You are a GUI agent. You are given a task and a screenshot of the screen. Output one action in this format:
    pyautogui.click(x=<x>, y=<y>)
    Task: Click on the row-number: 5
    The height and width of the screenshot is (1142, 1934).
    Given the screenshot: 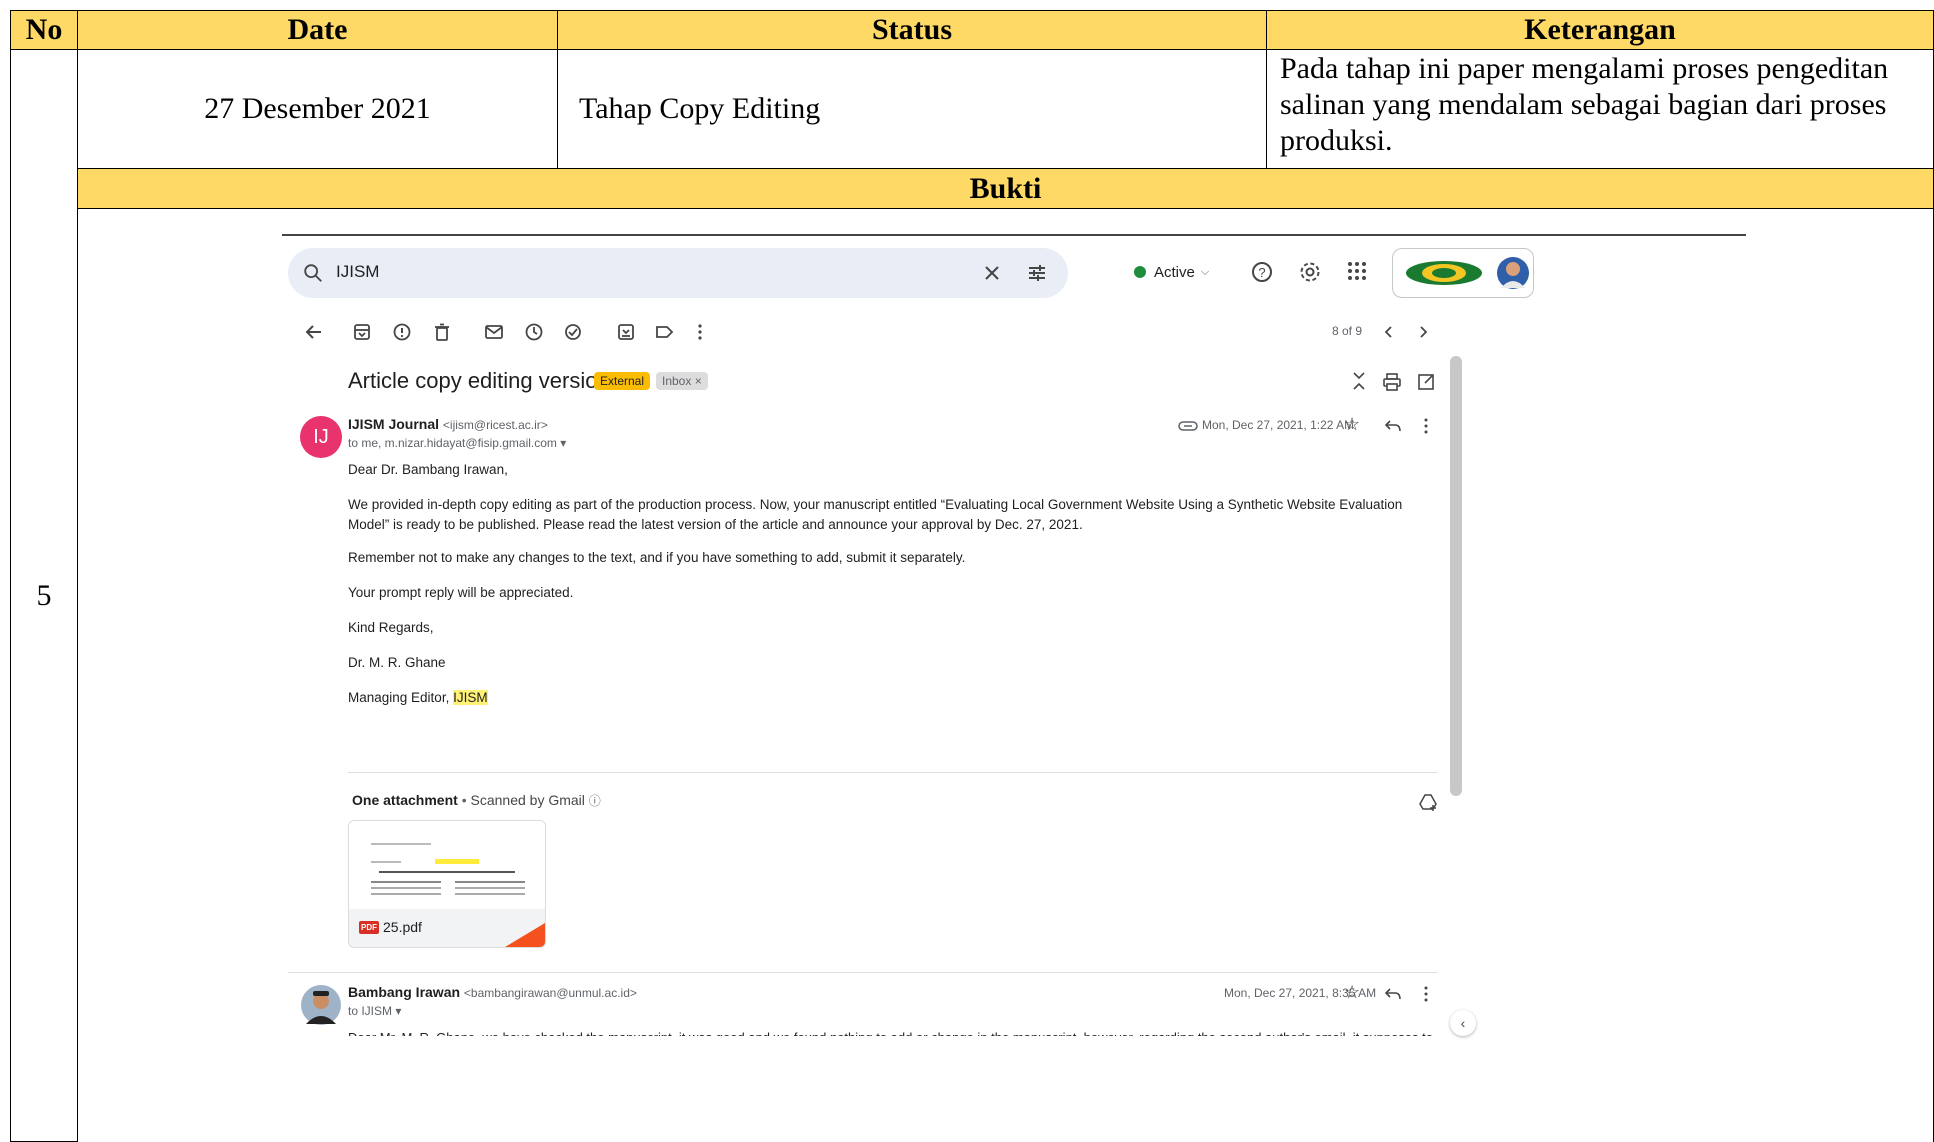 What is the action you would take?
    pyautogui.click(x=44, y=595)
    